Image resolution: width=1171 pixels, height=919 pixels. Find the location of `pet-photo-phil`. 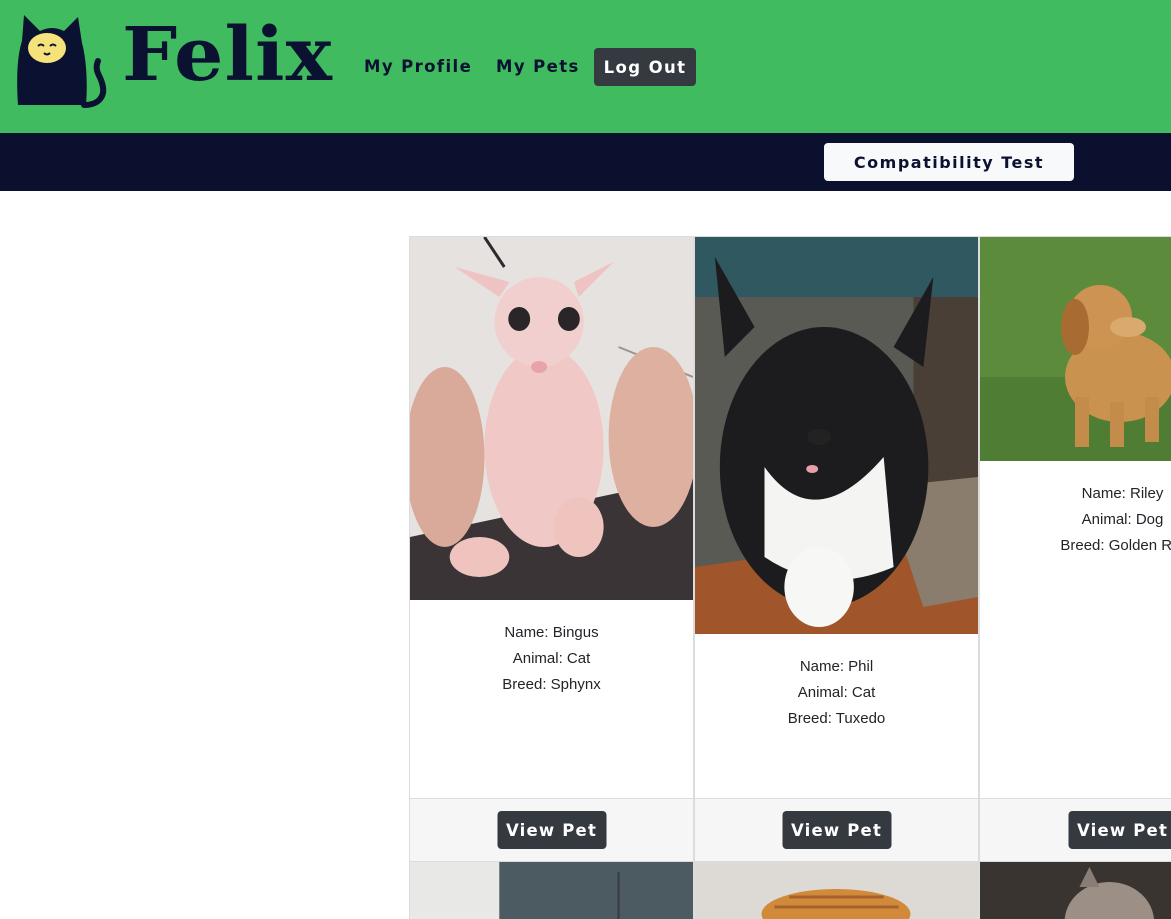

pet-photo-phil is located at coordinates (836, 435).